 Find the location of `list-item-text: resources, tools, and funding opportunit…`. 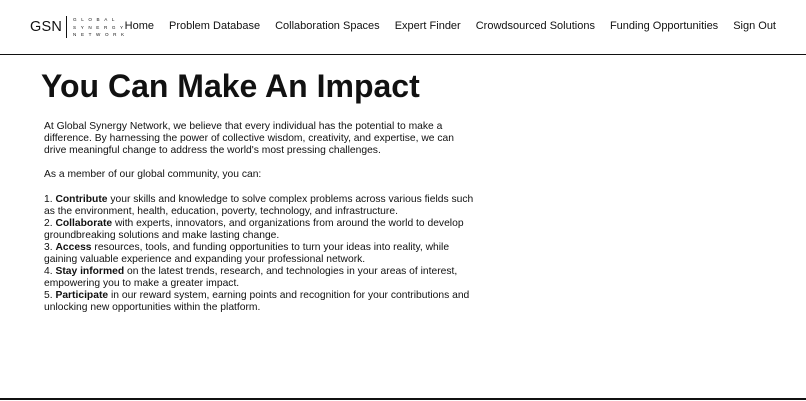

list-item-text: resources, tools, and funding opportunit… is located at coordinates (247, 253).